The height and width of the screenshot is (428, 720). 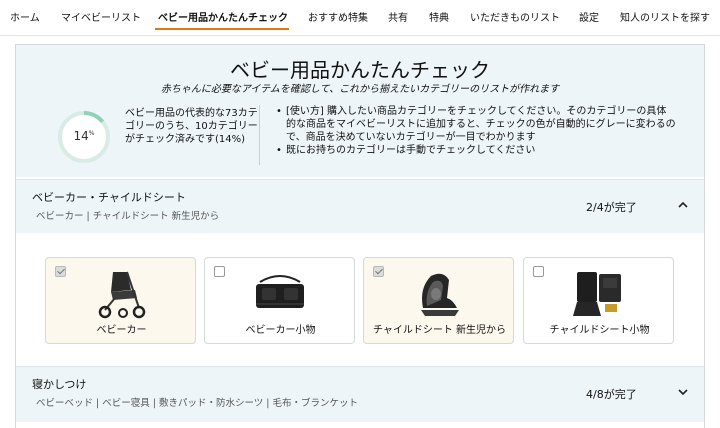 I want to click on car-seat-icon, so click(x=440, y=294).